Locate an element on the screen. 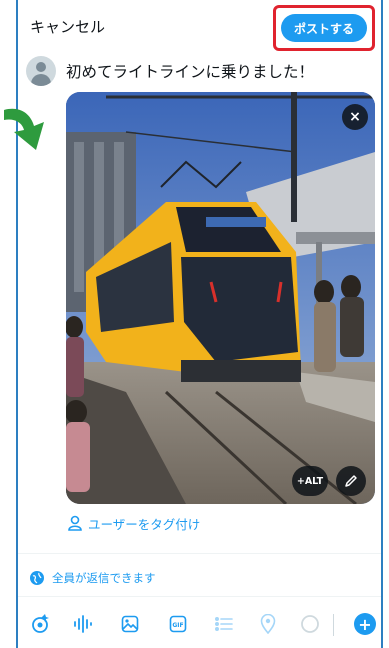 This screenshot has height=648, width=389. add-post-button: + is located at coordinates (365, 624).